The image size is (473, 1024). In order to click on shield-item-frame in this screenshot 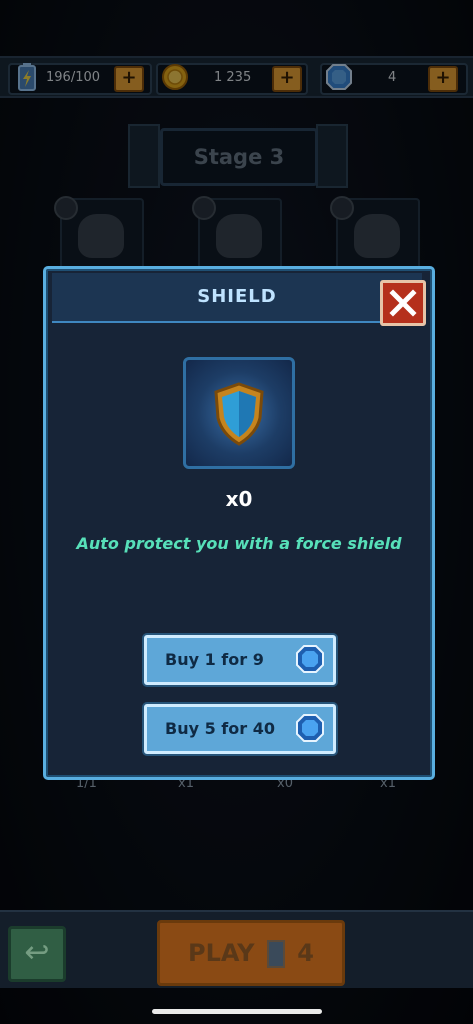, I will do `click(239, 413)`.